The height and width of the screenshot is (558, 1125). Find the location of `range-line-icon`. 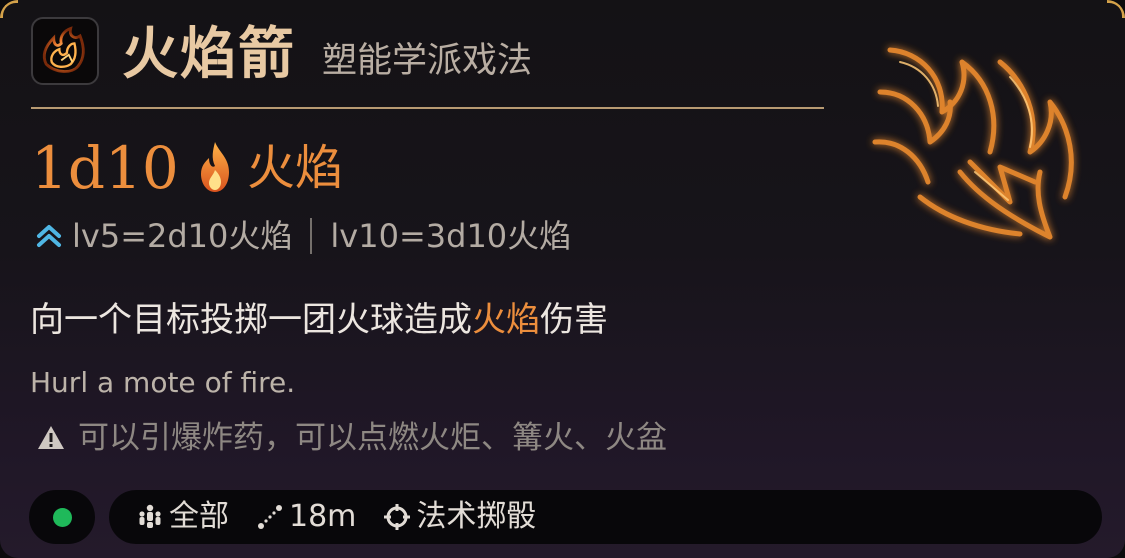

range-line-icon is located at coordinates (270, 517).